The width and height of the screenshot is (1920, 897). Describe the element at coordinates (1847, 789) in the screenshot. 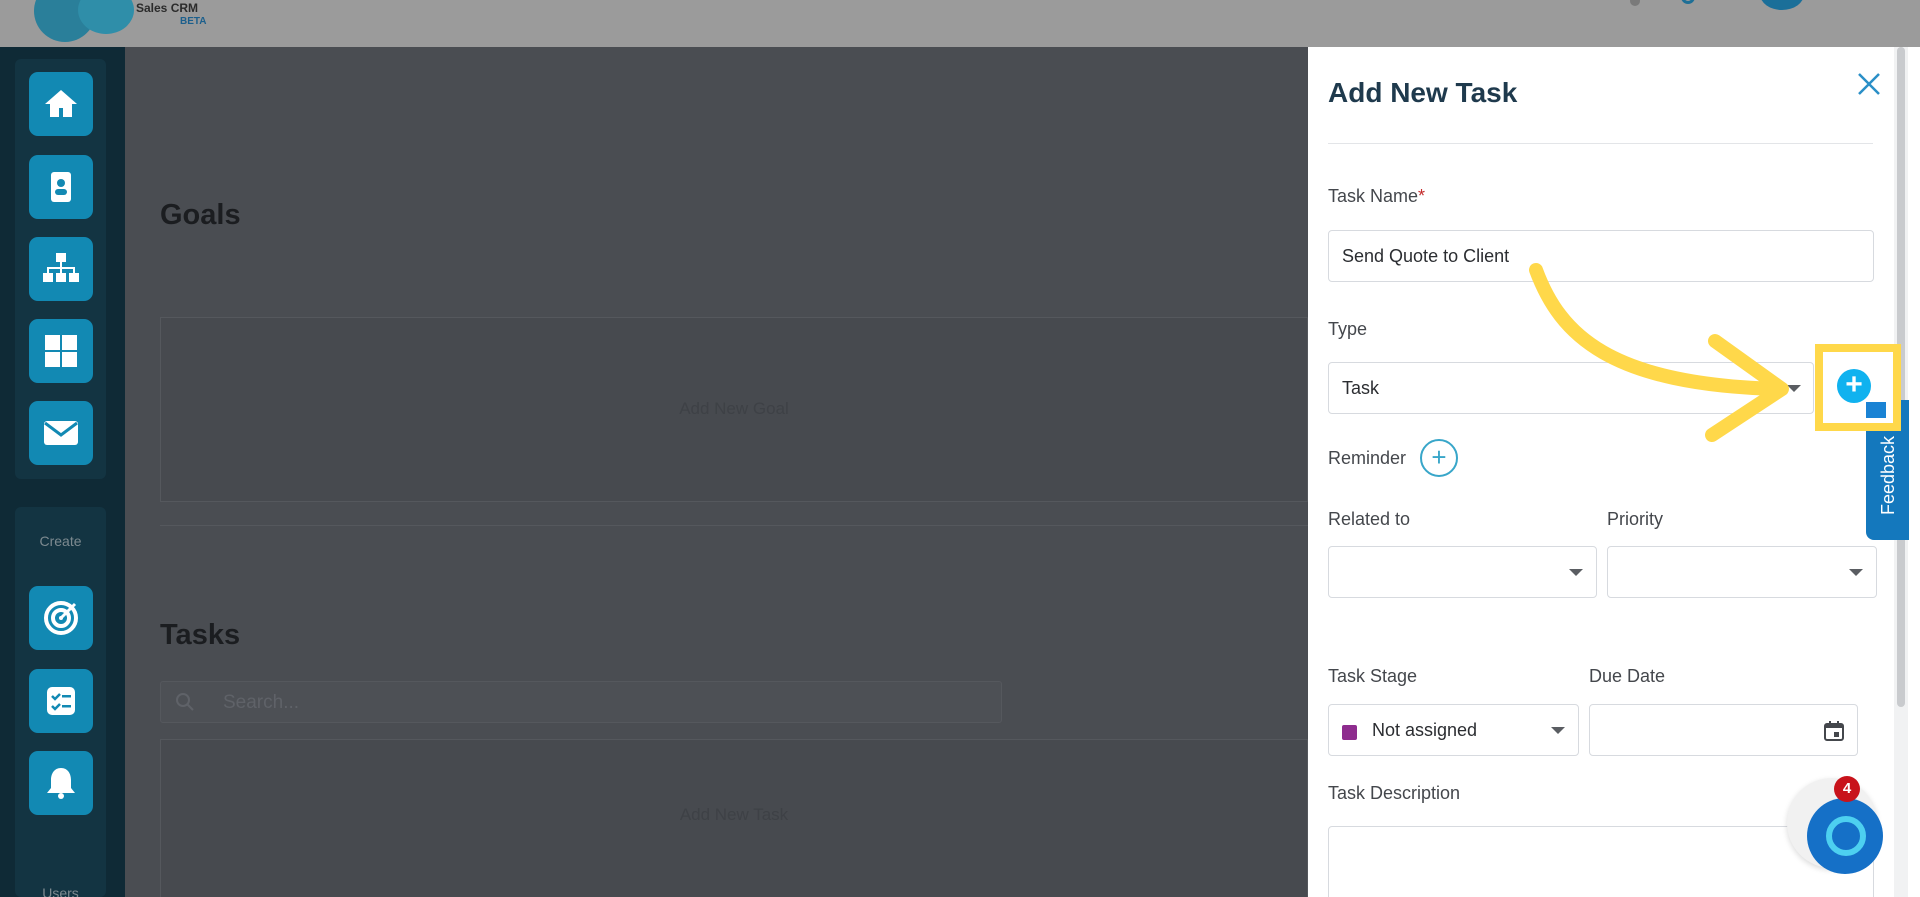

I see `chat-notification-badge: 4` at that location.